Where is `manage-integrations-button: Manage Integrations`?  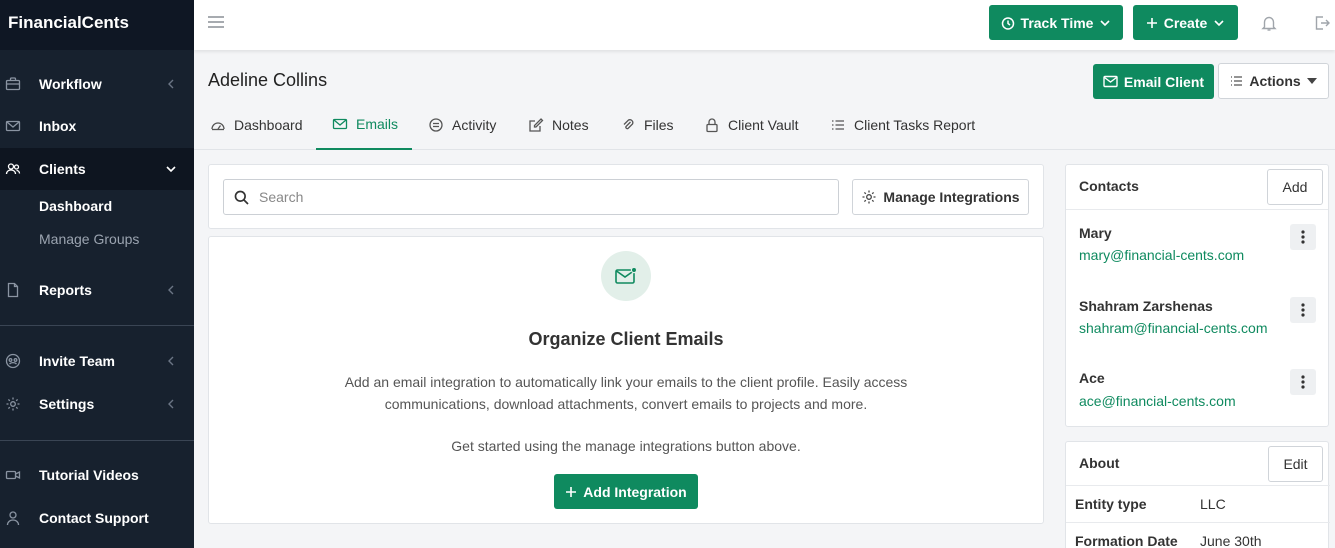
manage-integrations-button: Manage Integrations is located at coordinates (940, 197).